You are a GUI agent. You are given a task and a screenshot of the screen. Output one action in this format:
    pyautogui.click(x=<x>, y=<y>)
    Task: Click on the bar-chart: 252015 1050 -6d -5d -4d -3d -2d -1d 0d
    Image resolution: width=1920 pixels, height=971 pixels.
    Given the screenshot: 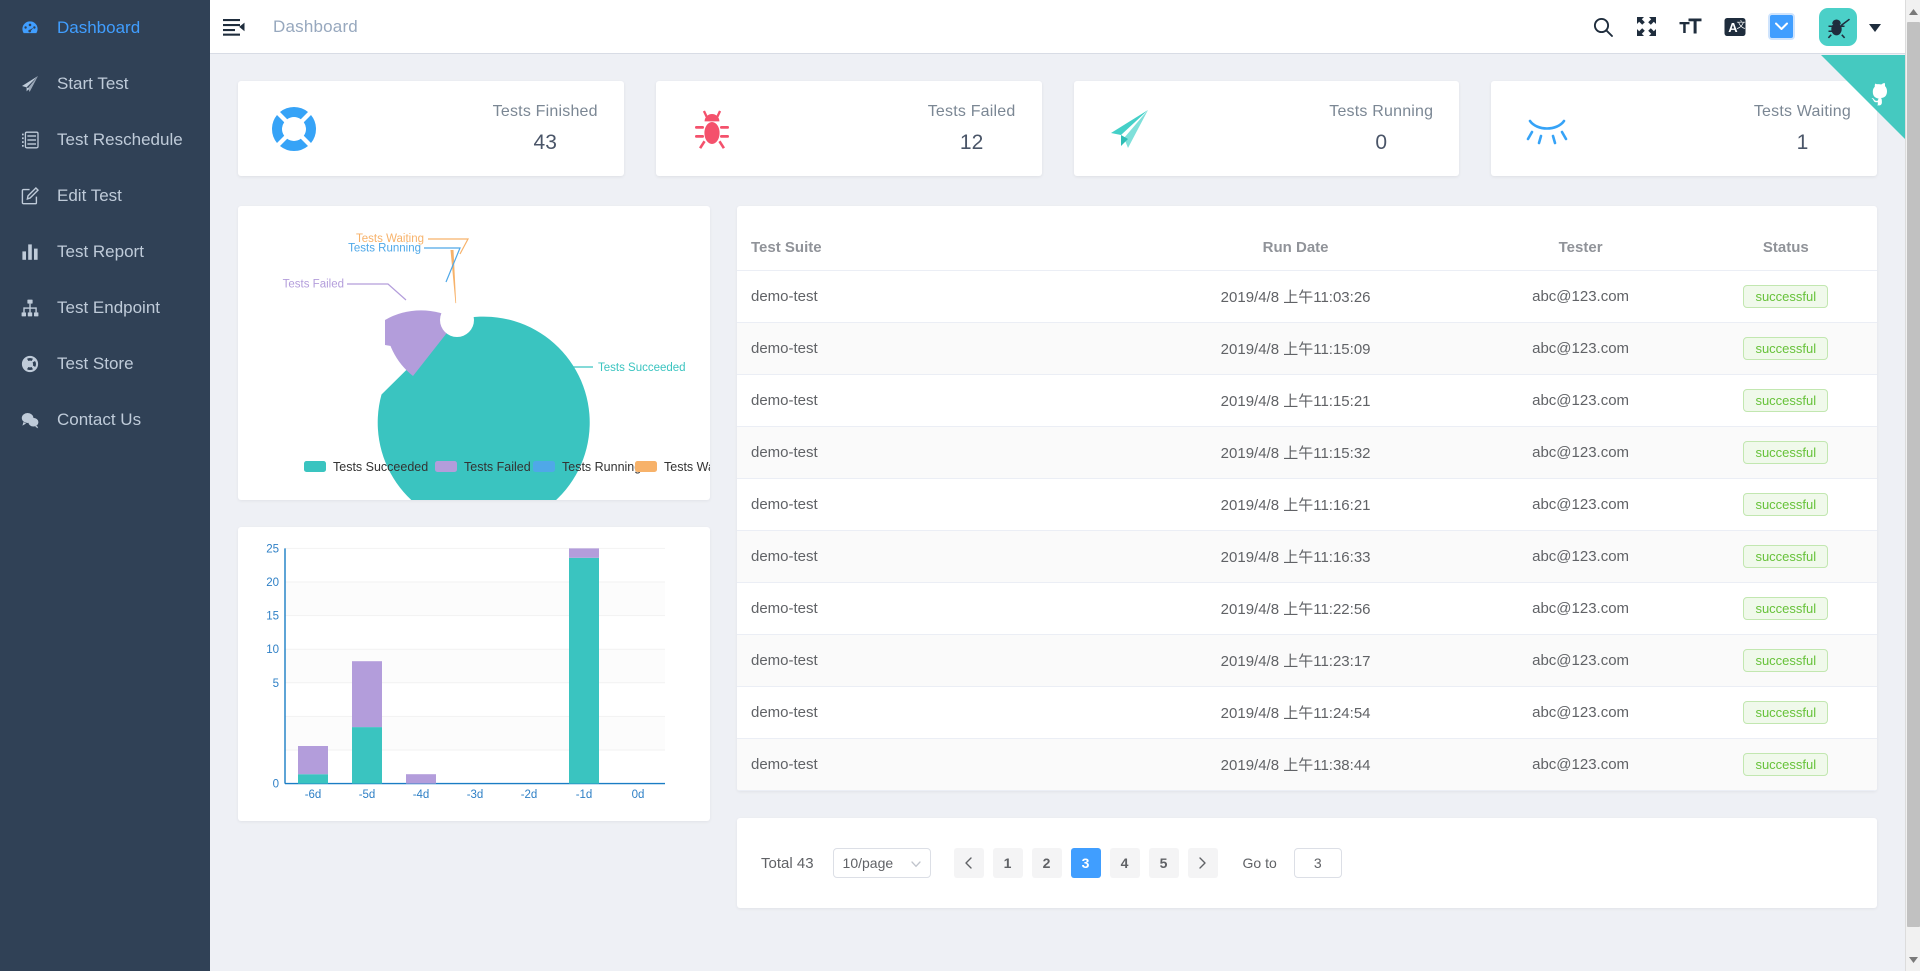 What is the action you would take?
    pyautogui.click(x=474, y=674)
    